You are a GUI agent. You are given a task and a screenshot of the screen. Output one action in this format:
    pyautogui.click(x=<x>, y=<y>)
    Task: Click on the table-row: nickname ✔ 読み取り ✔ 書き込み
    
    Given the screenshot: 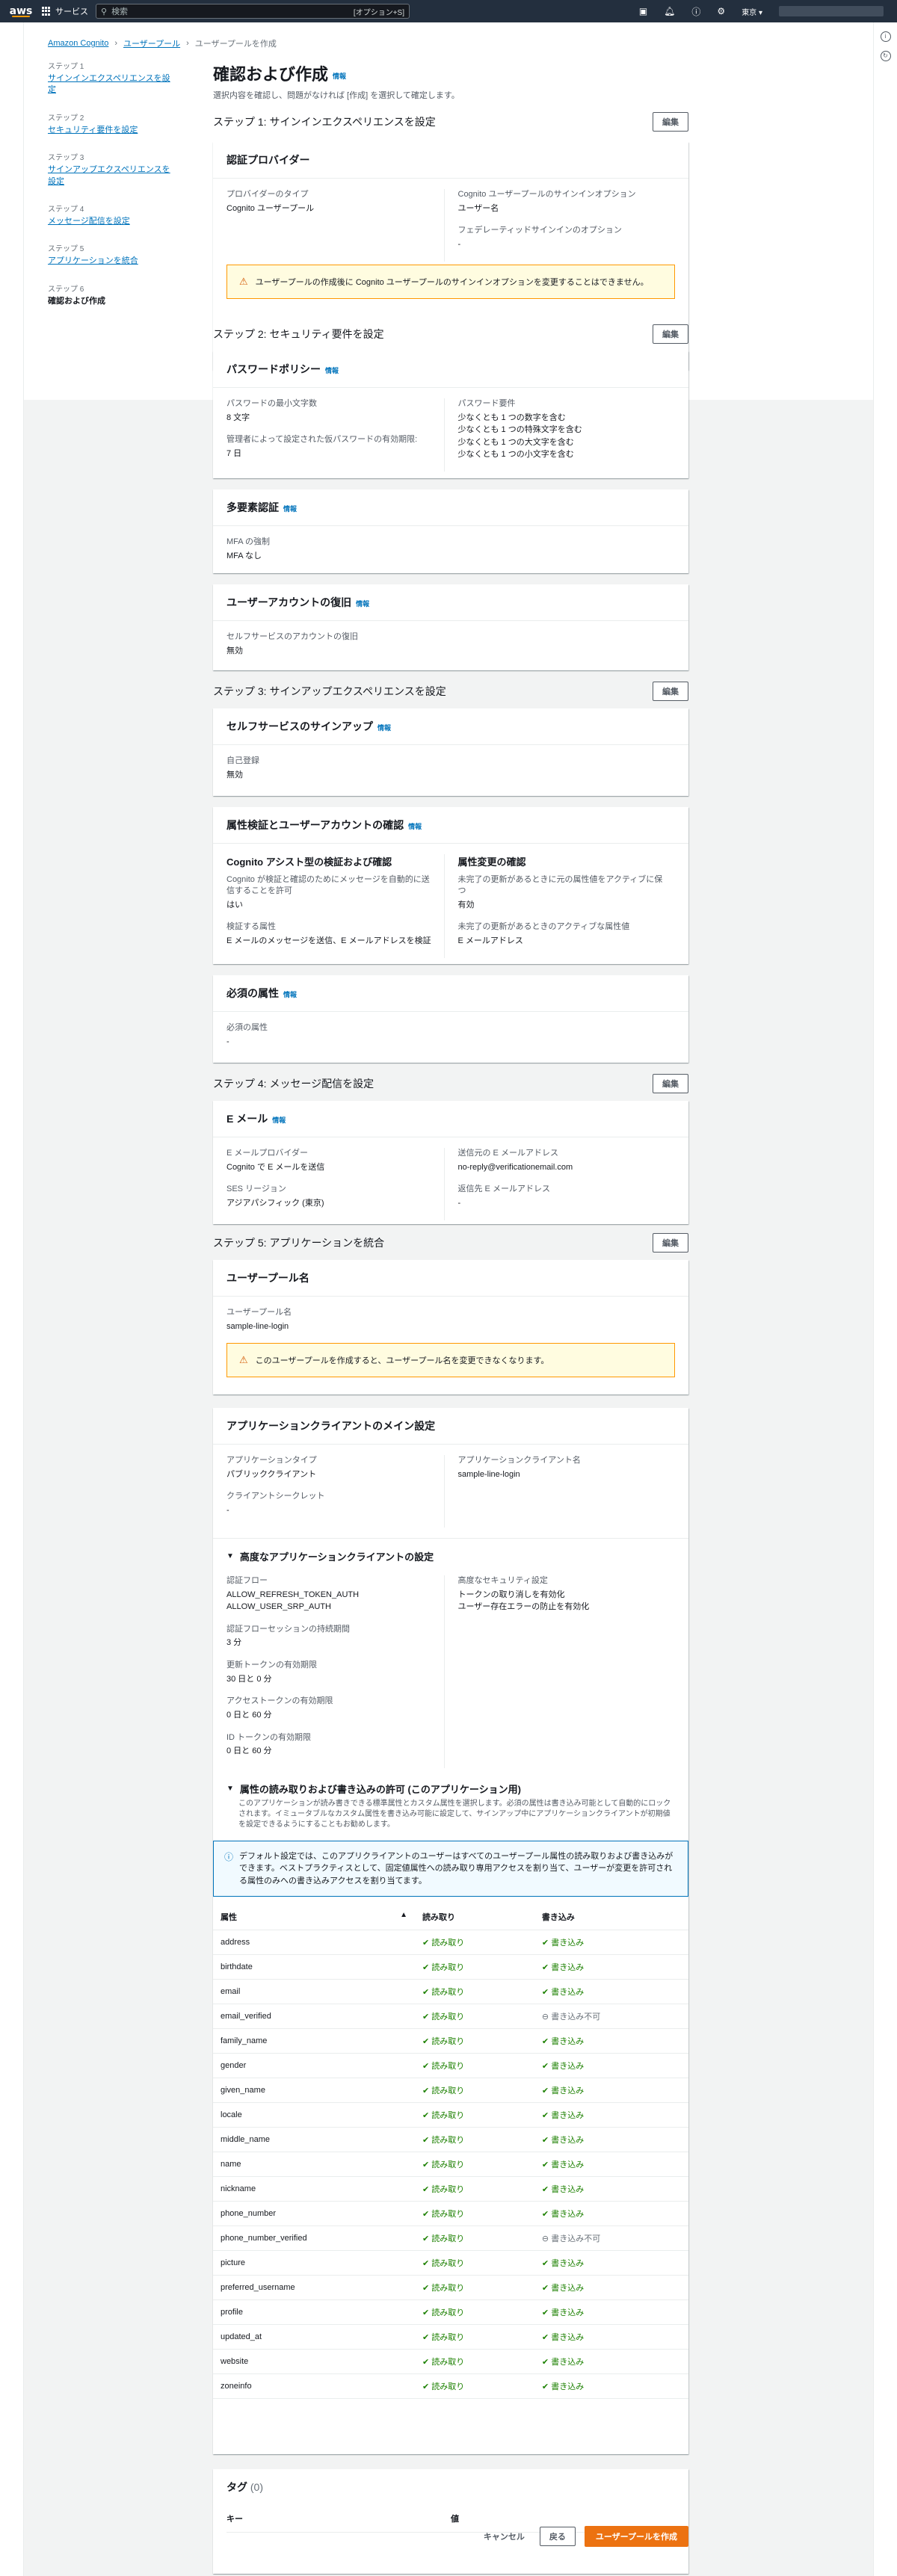 What is the action you would take?
    pyautogui.click(x=451, y=2189)
    